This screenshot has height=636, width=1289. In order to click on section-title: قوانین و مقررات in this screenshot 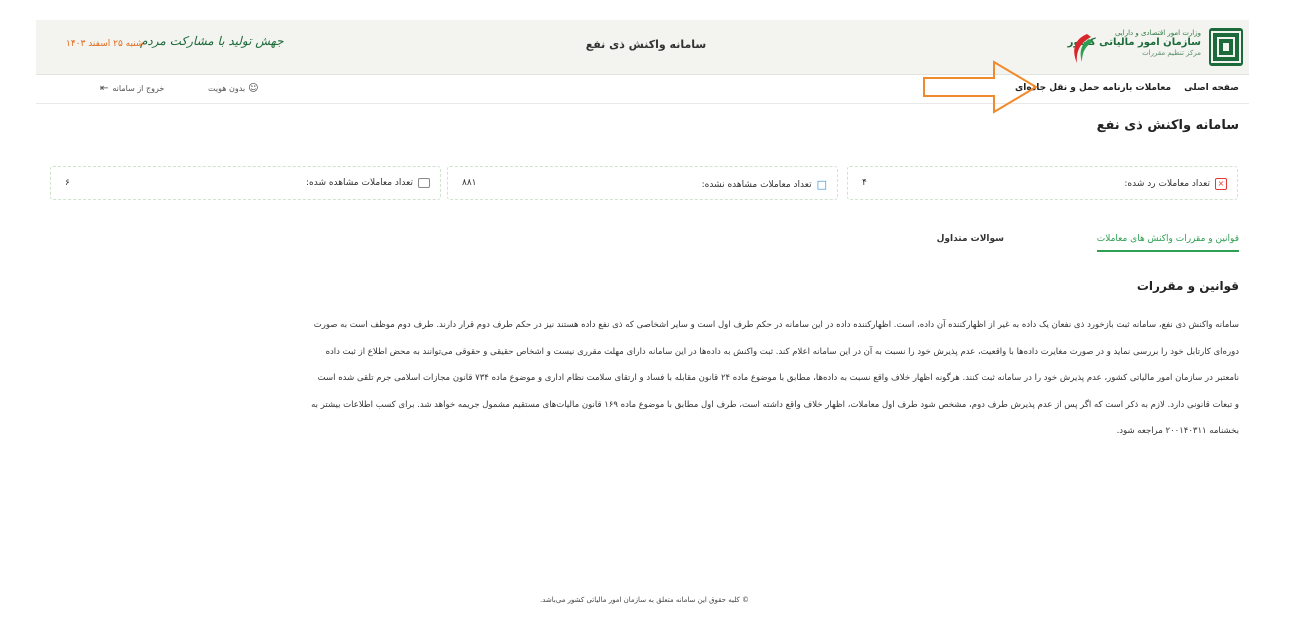, I will do `click(1187, 286)`.